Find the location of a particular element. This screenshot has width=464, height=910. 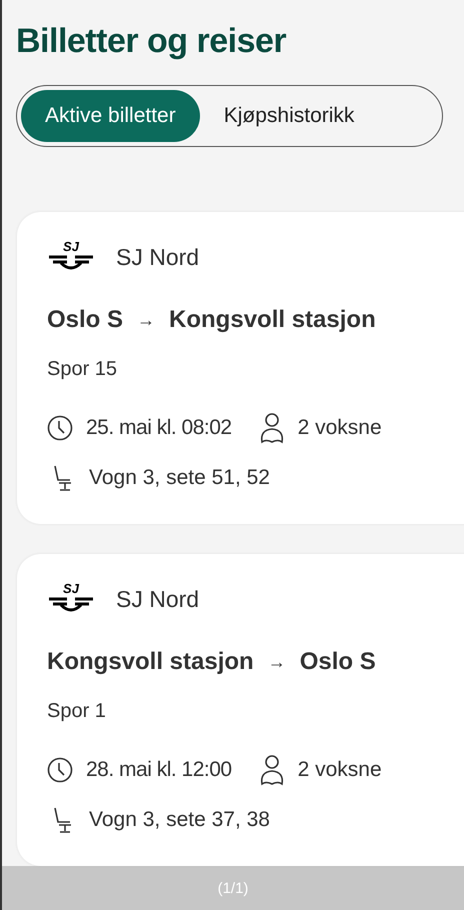

seat-info: Vogn 3, sete 37, 38 is located at coordinates (179, 820).